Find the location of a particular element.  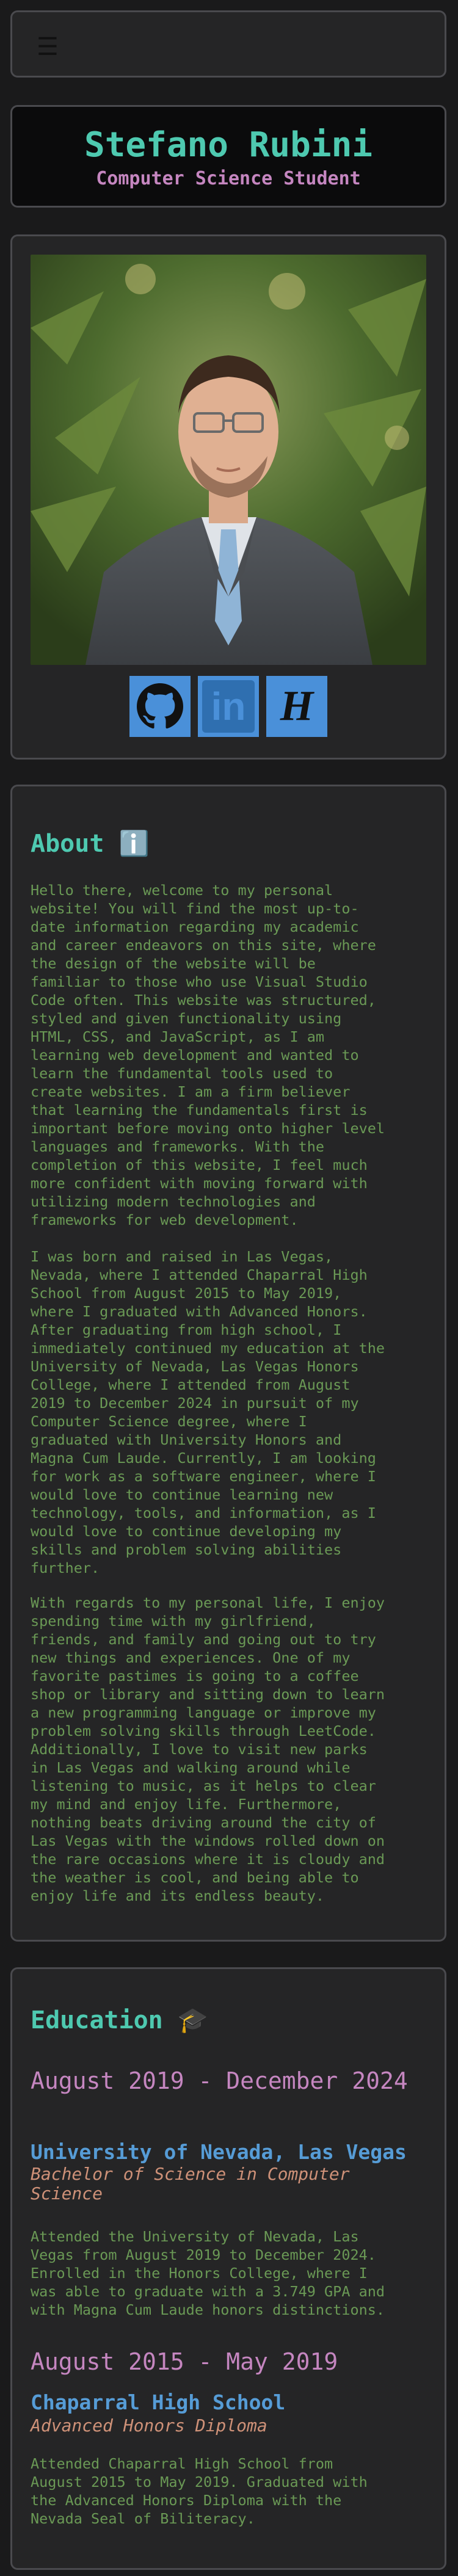

handshake-link: H is located at coordinates (296, 706).